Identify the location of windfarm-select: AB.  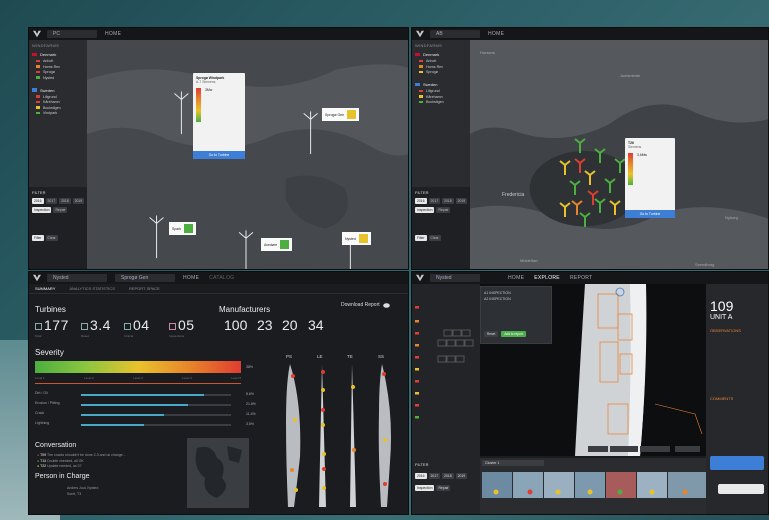
(455, 34).